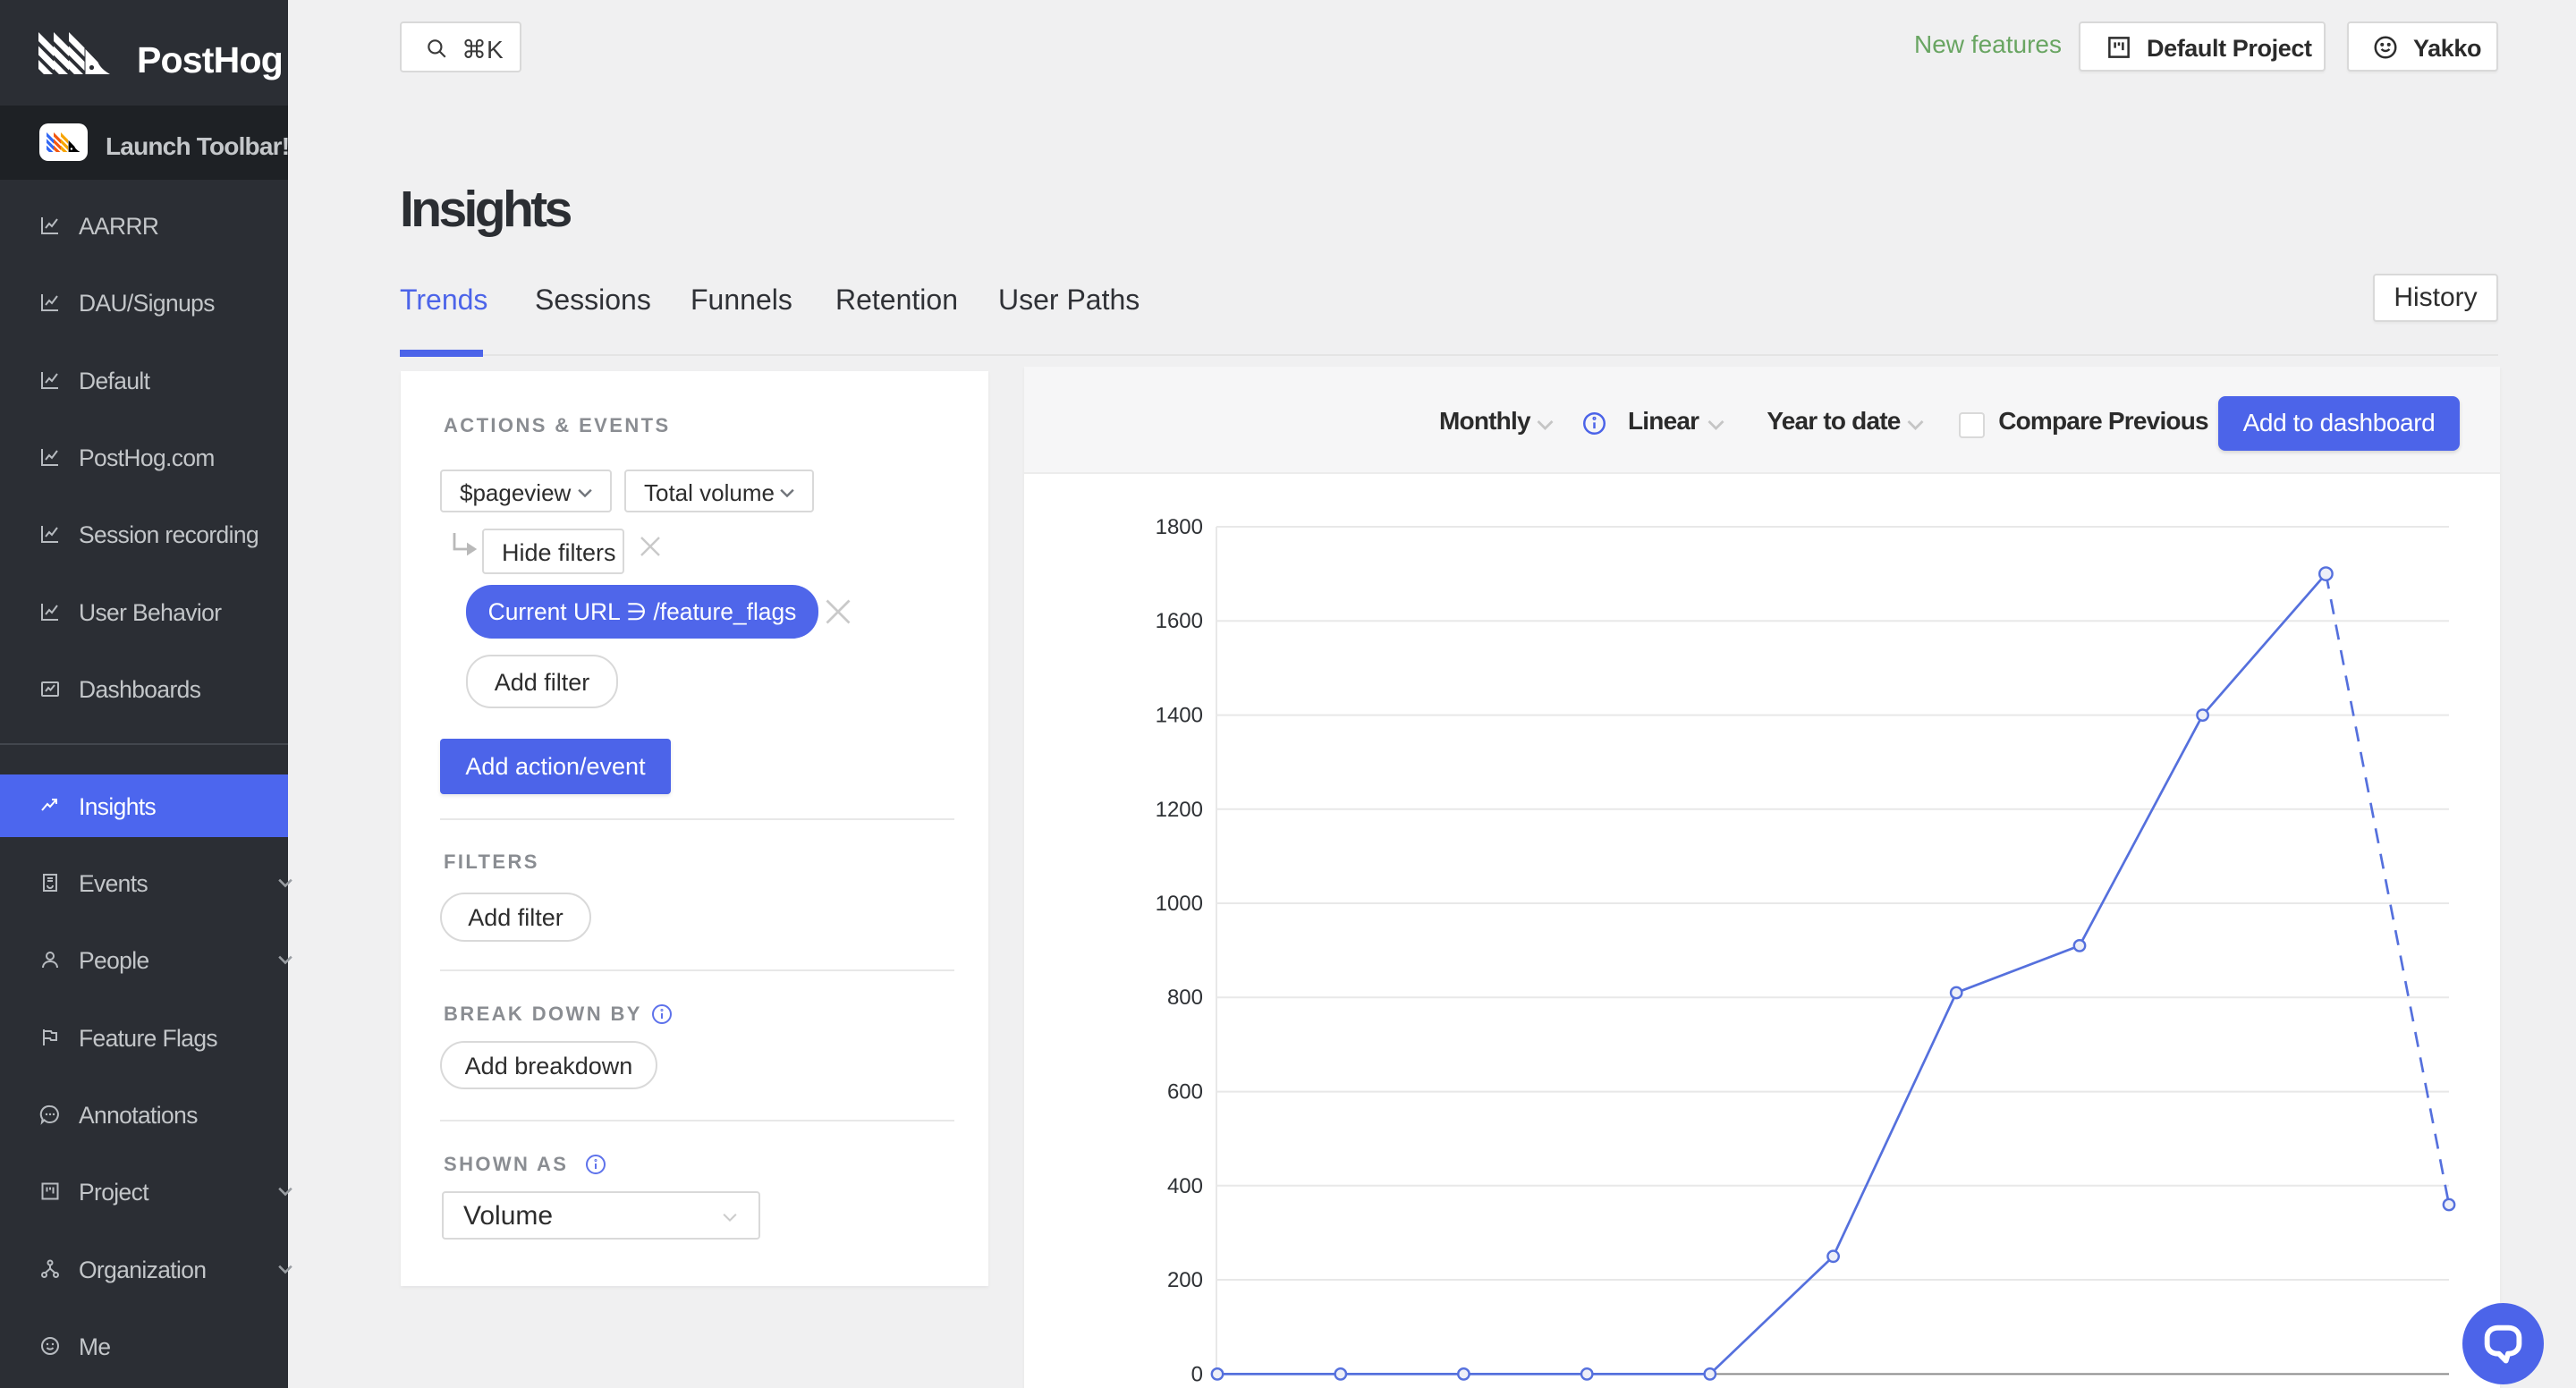  I want to click on svg-text: 1200, so click(1179, 810).